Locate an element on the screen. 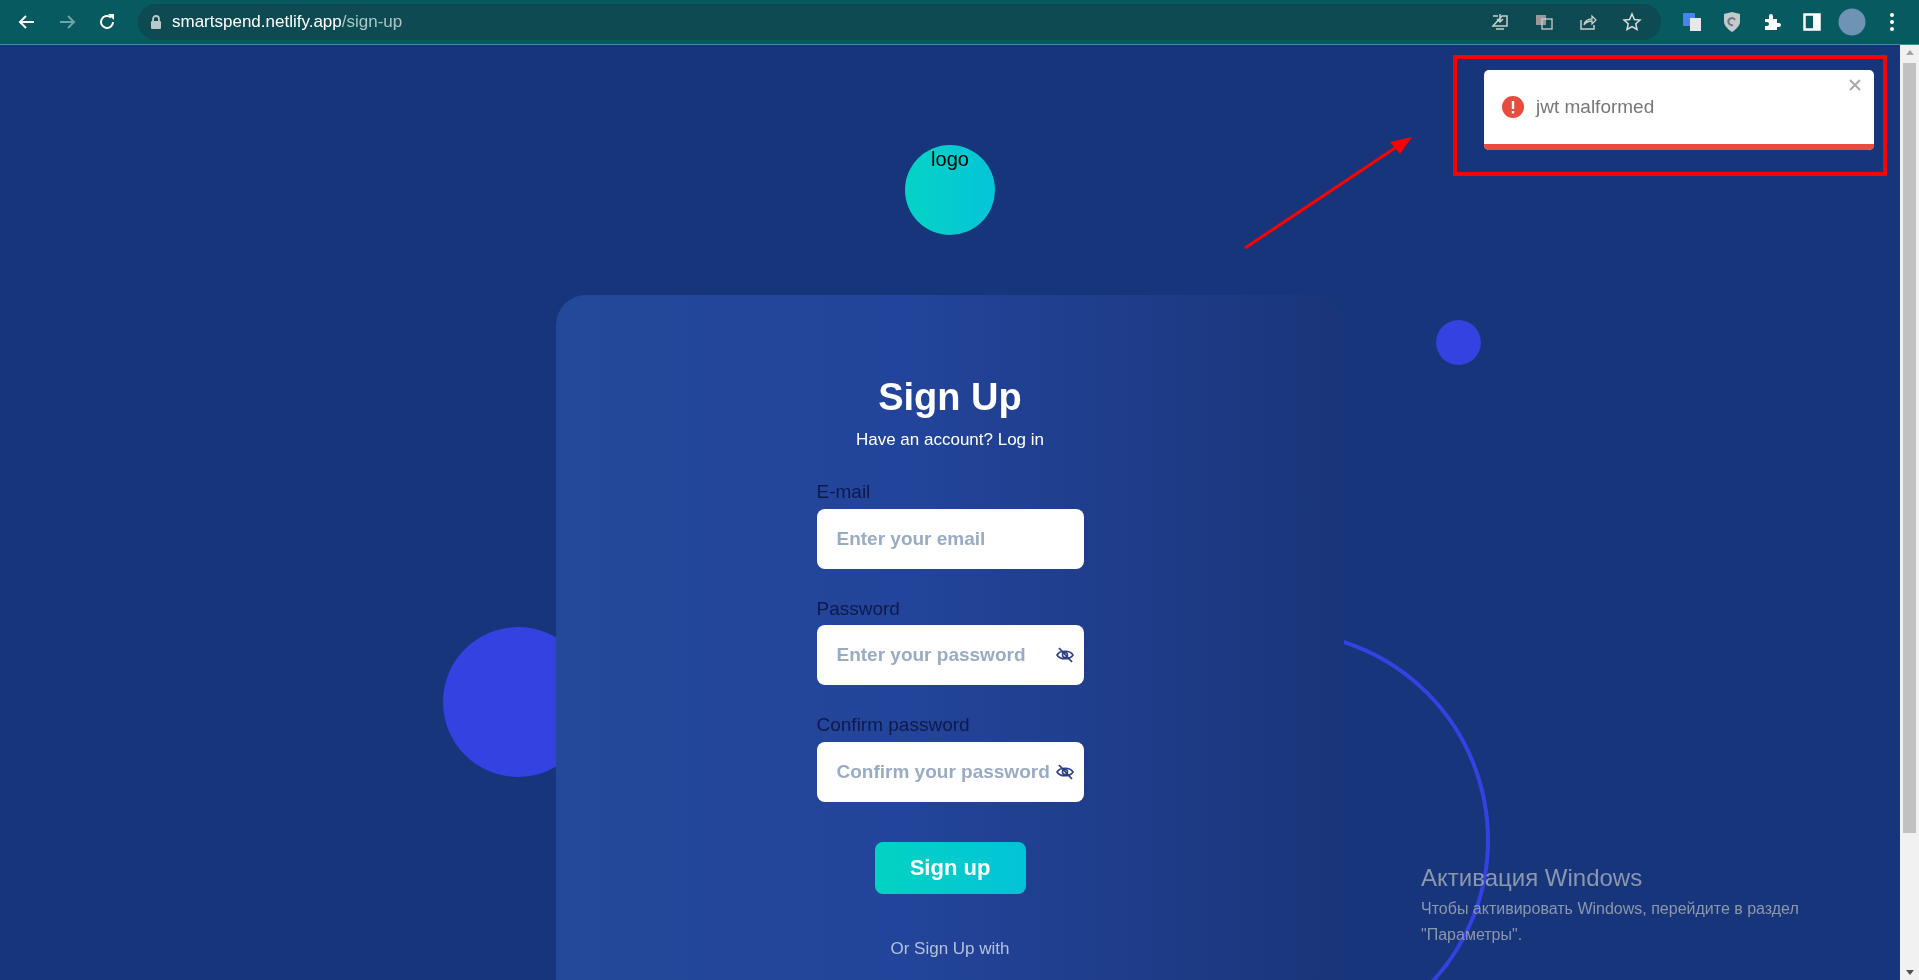  avatar-icon is located at coordinates (1852, 22).